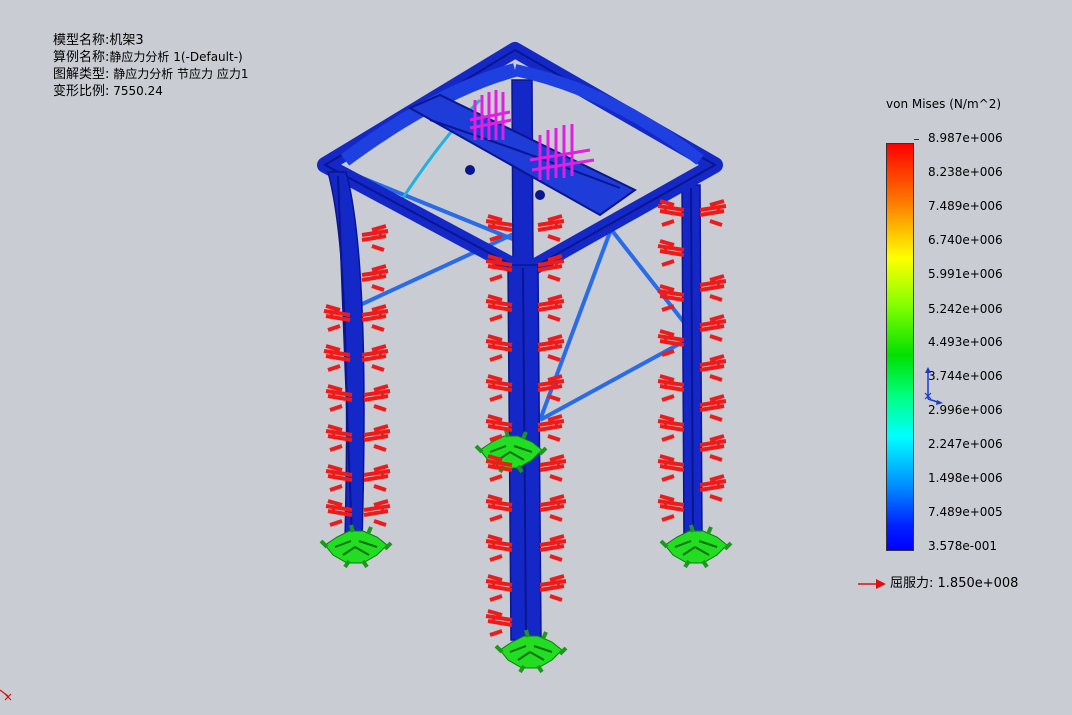  What do you see at coordinates (965, 206) in the screenshot?
I see `legend-tick-label: 7.489e+006` at bounding box center [965, 206].